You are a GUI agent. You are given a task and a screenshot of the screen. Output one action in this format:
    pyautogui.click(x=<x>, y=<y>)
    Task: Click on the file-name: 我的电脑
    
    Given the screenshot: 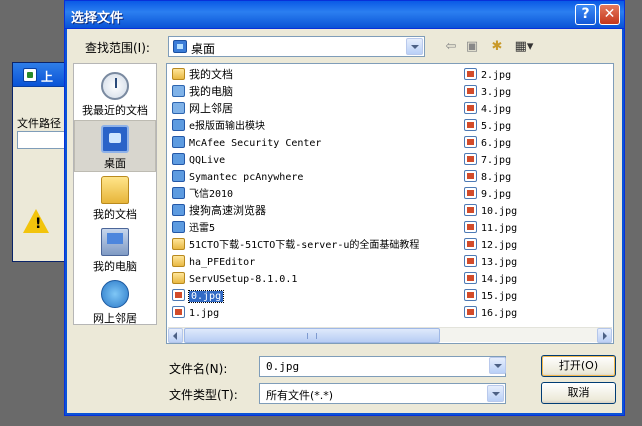 What is the action you would take?
    pyautogui.click(x=211, y=91)
    